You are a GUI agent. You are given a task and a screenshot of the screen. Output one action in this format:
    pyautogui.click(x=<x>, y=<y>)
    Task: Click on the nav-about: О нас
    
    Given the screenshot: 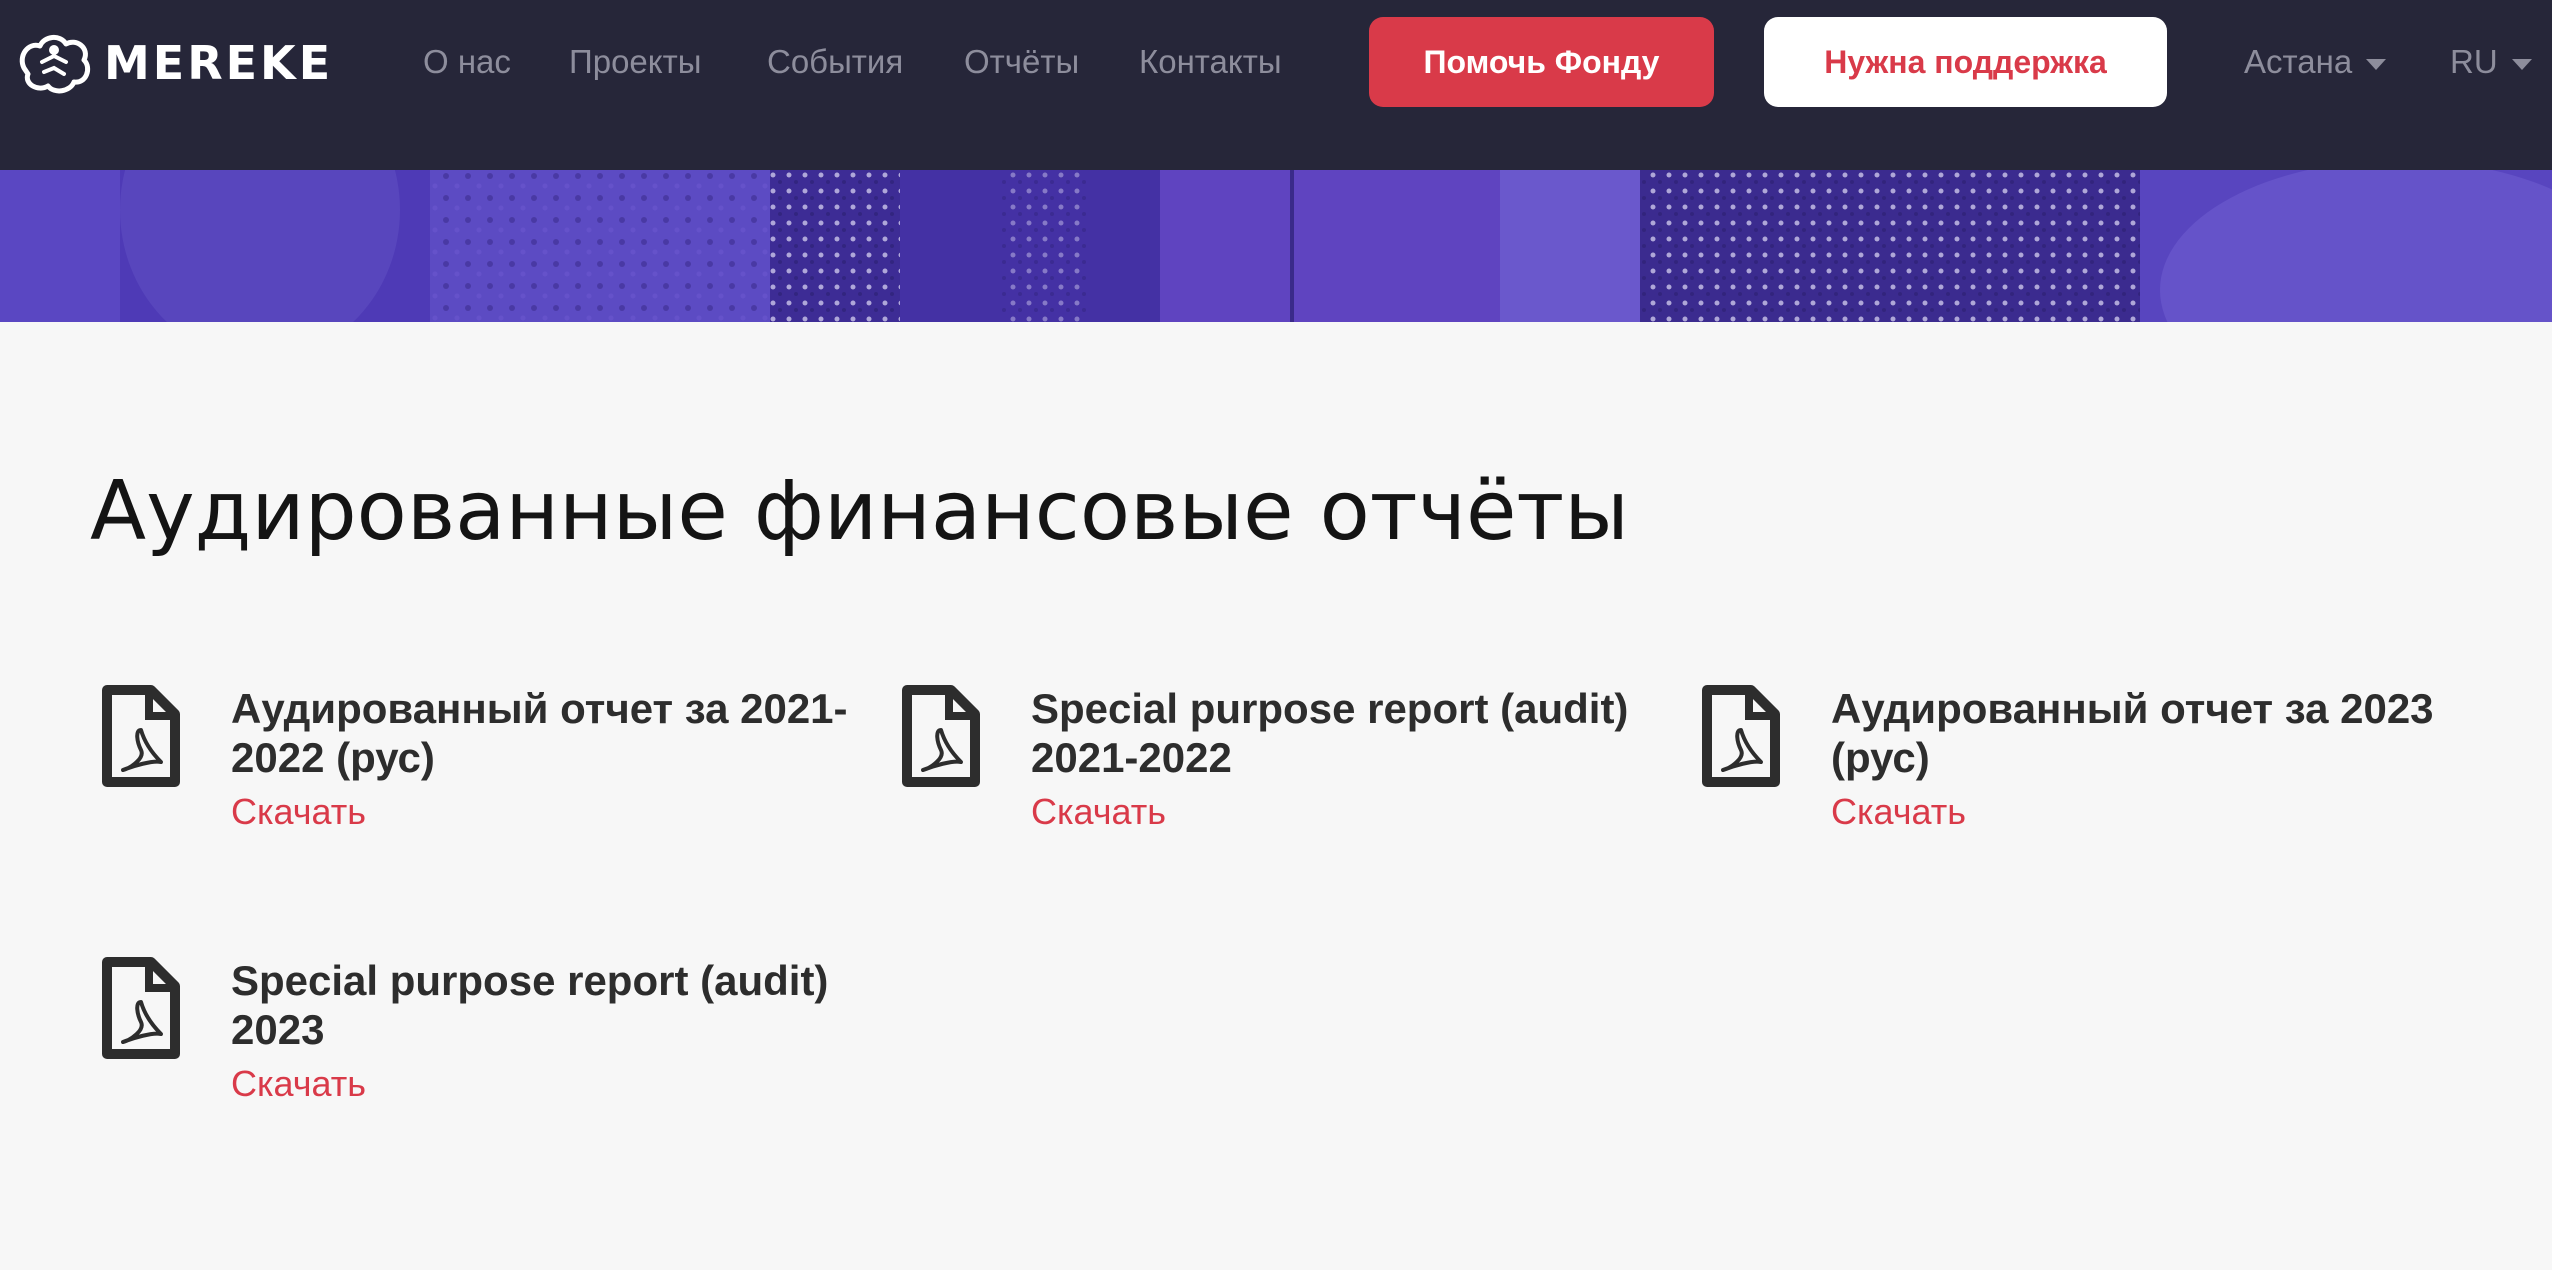 What is the action you would take?
    pyautogui.click(x=467, y=62)
    